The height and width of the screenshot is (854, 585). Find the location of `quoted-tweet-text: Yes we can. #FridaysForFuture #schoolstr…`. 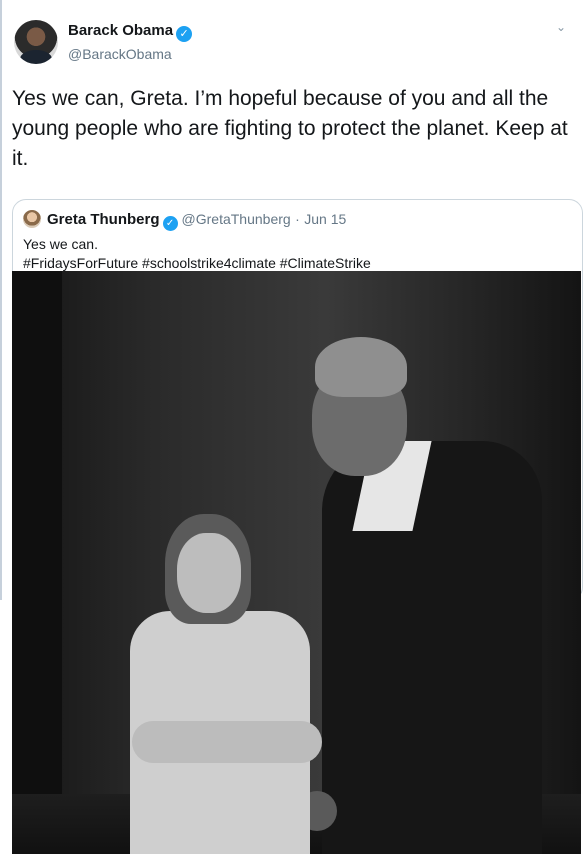

quoted-tweet-text: Yes we can. #FridaysForFuture #schoolstr… is located at coordinates (197, 254).